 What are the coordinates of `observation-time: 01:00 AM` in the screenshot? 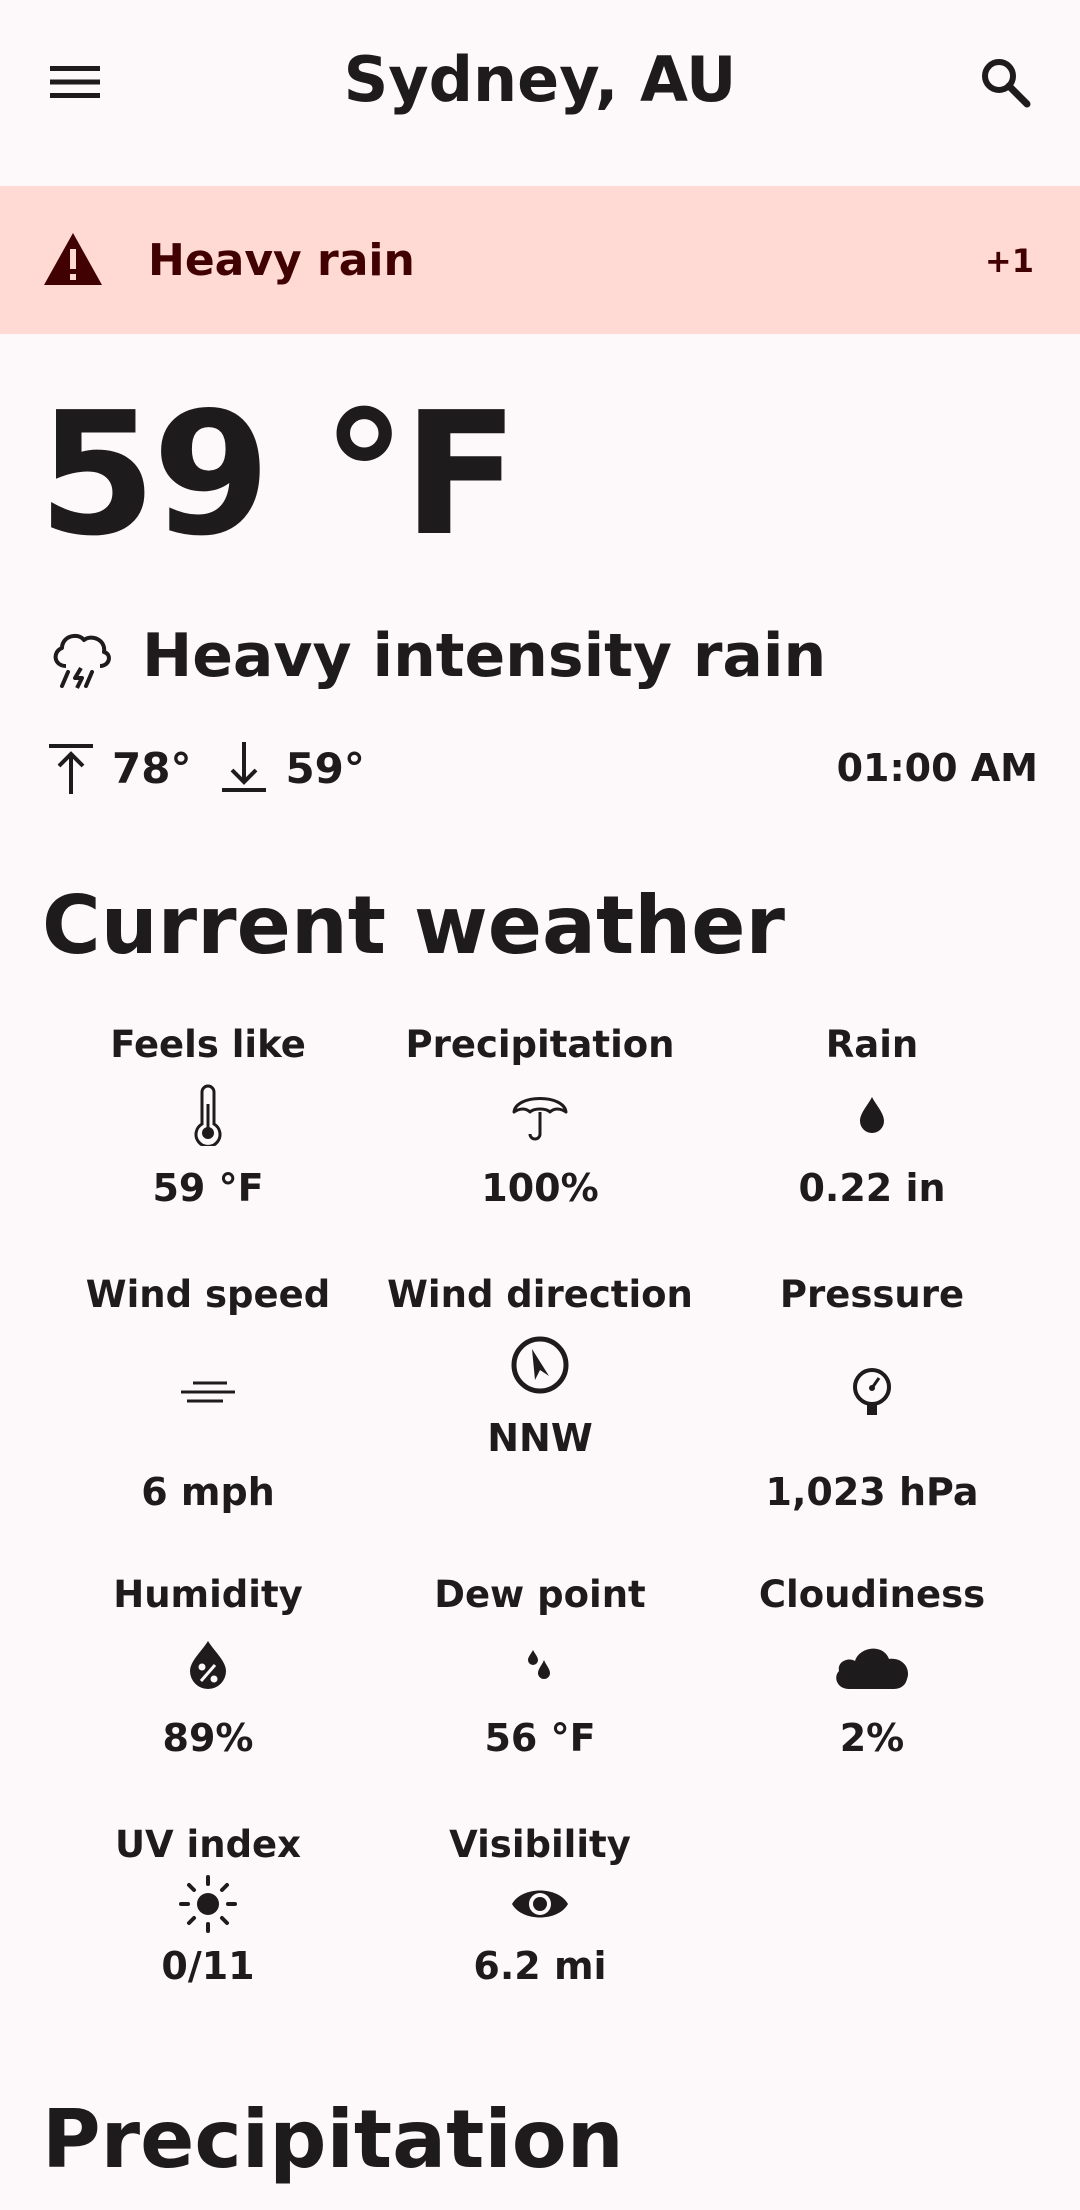 It's located at (937, 768).